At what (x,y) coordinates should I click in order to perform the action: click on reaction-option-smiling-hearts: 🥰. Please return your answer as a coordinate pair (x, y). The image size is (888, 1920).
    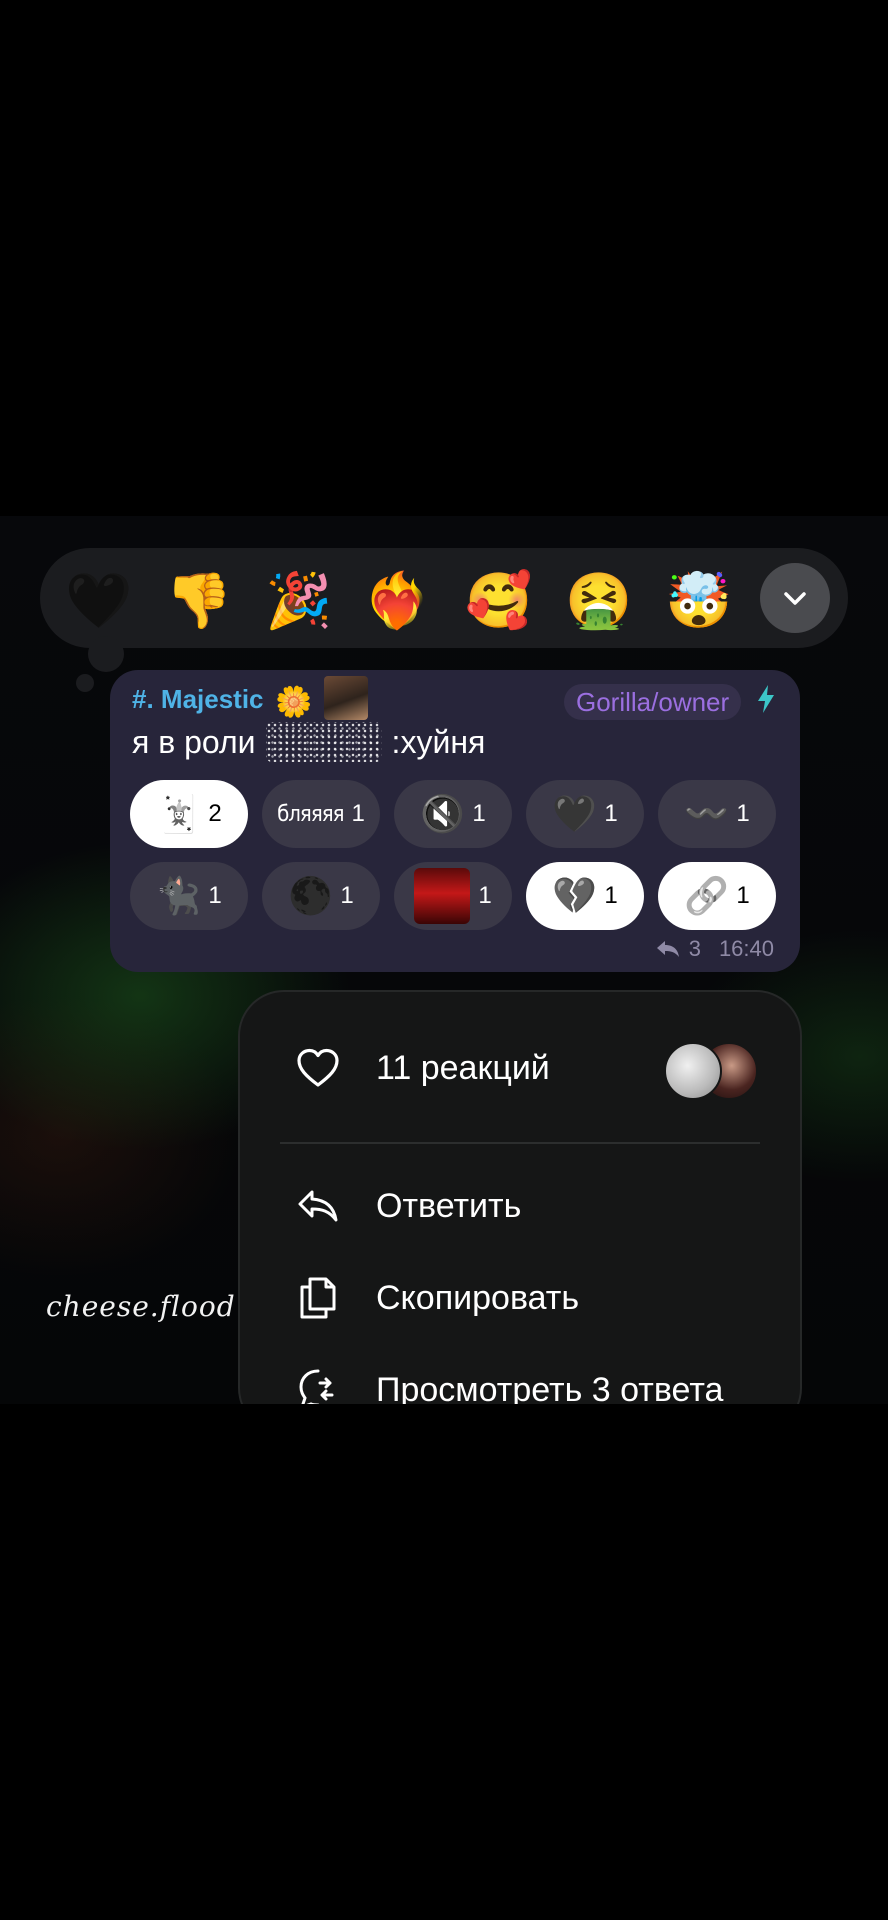
    Looking at the image, I should click on (499, 601).